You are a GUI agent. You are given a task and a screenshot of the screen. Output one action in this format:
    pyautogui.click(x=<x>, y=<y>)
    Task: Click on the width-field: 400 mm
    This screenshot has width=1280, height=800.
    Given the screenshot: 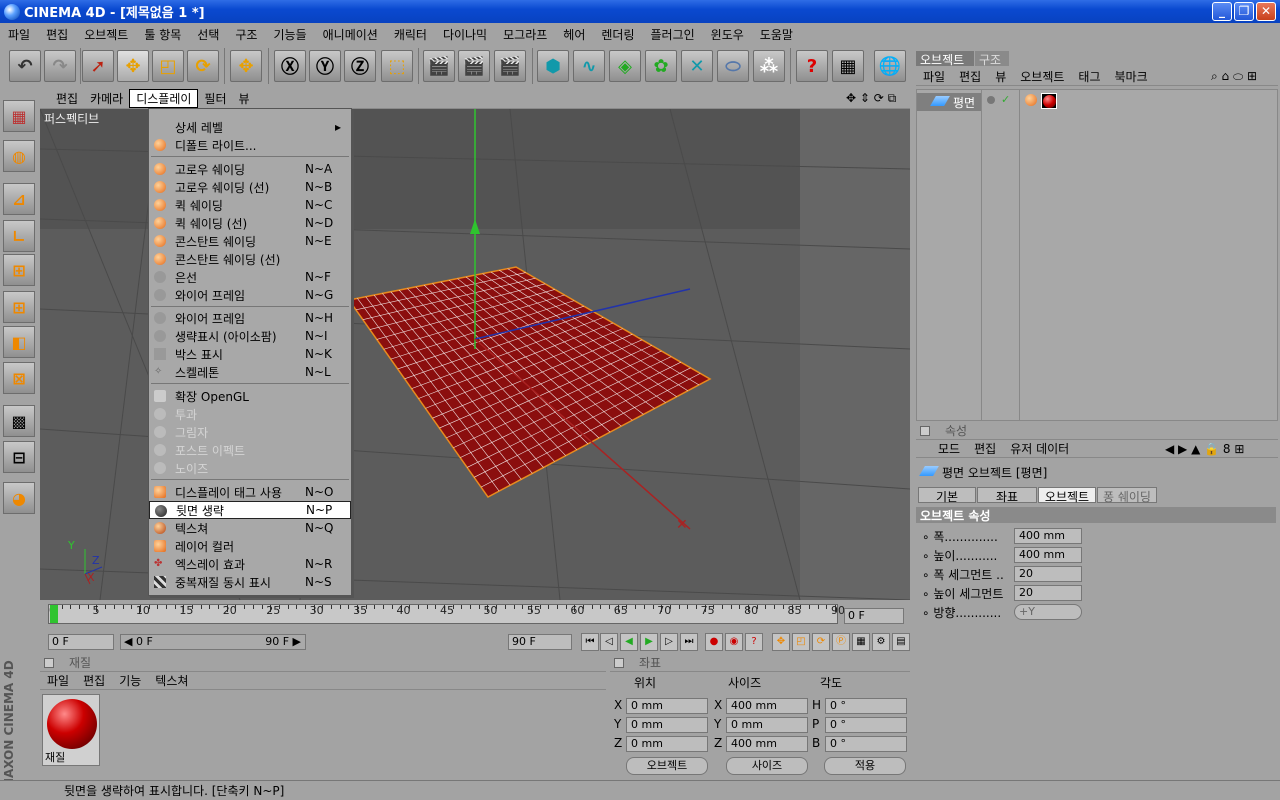 What is the action you would take?
    pyautogui.click(x=1048, y=536)
    